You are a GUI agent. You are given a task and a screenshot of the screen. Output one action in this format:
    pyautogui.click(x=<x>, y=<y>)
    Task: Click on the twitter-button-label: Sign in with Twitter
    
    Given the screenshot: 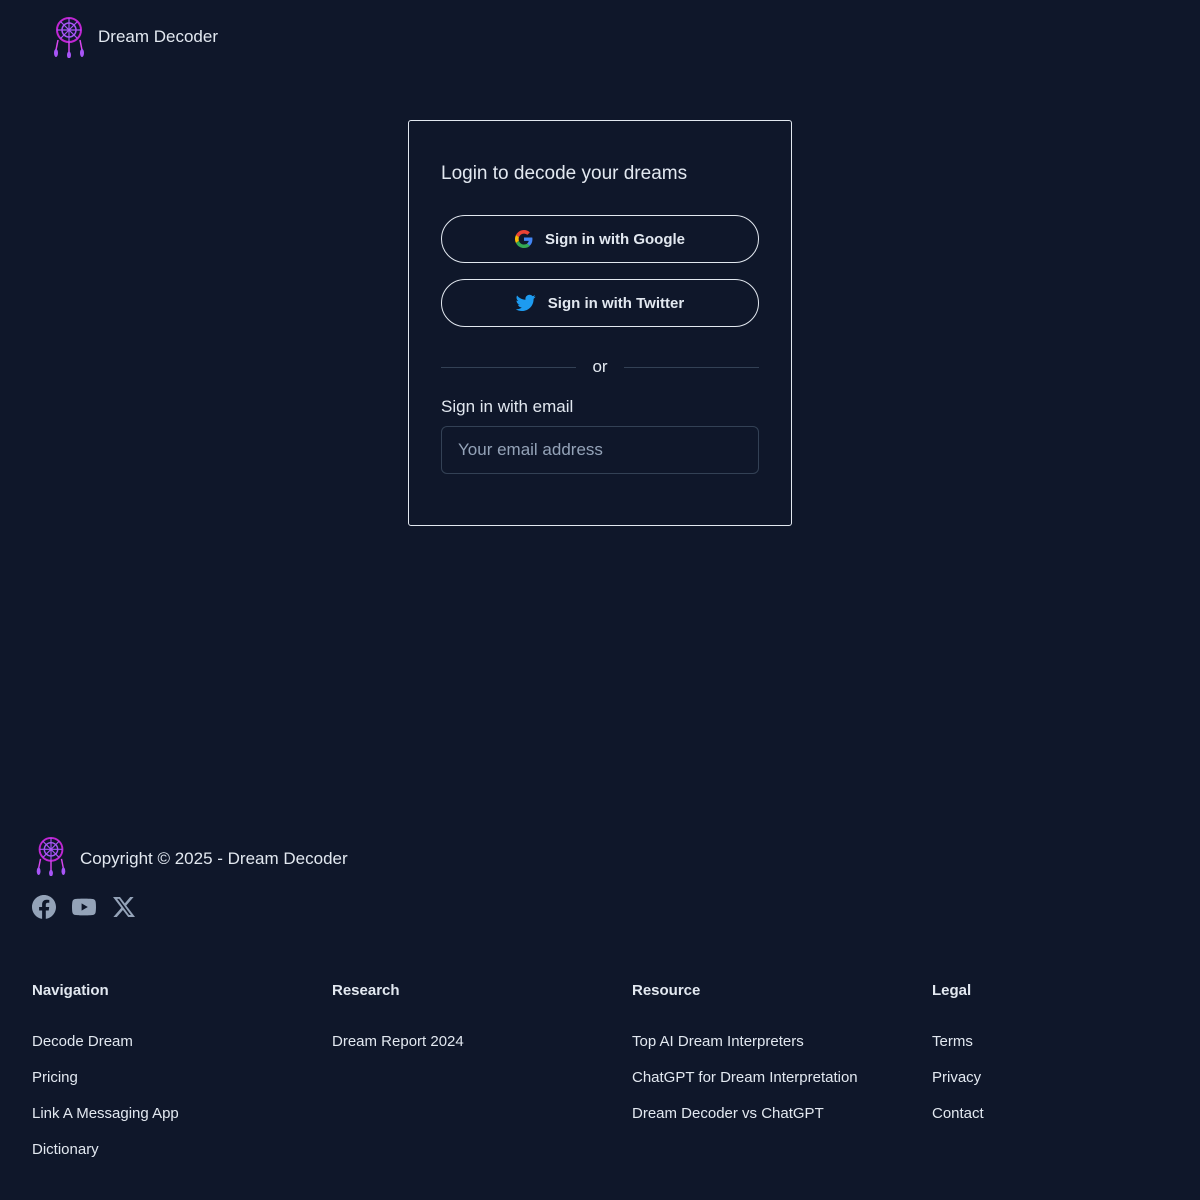 What is the action you would take?
    pyautogui.click(x=616, y=303)
    